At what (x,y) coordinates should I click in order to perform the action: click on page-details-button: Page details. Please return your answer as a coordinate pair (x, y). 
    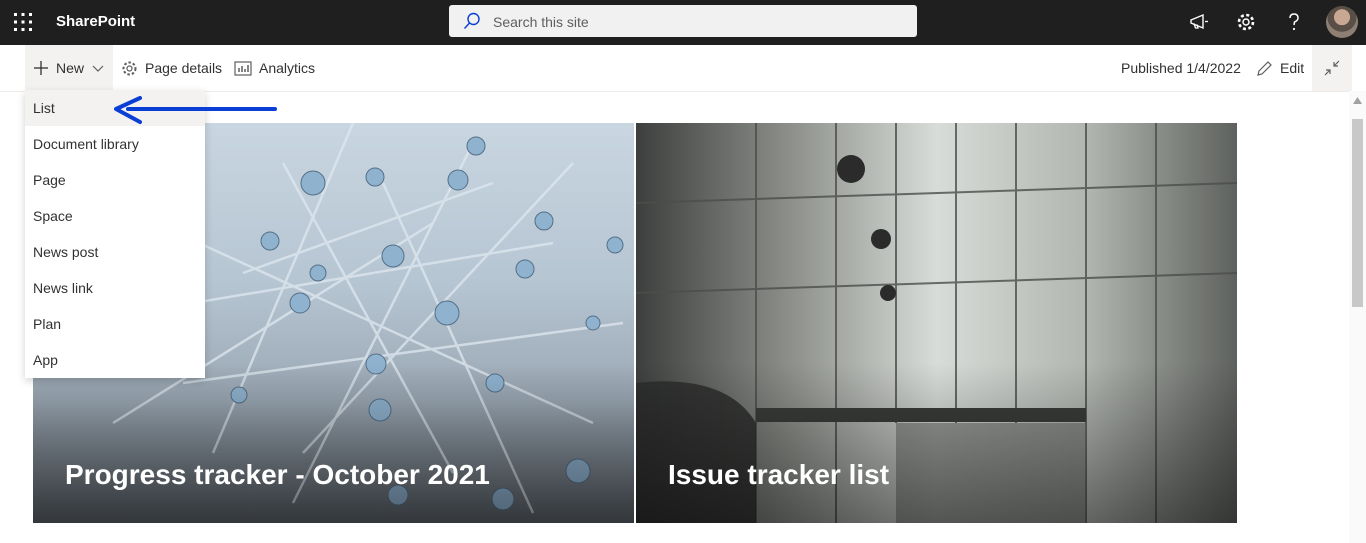
    Looking at the image, I should click on (171, 68).